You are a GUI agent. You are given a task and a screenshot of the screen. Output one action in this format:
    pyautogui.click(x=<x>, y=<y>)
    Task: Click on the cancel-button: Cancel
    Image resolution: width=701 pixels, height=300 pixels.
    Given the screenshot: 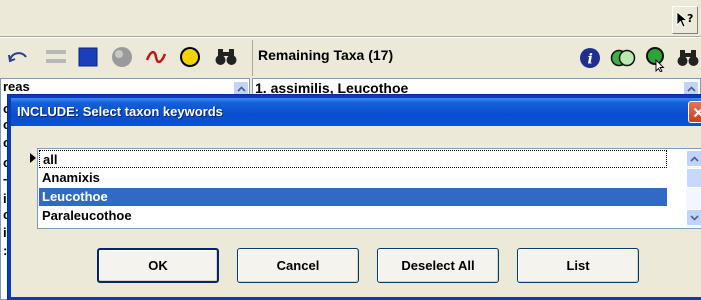 What is the action you would take?
    pyautogui.click(x=298, y=265)
    